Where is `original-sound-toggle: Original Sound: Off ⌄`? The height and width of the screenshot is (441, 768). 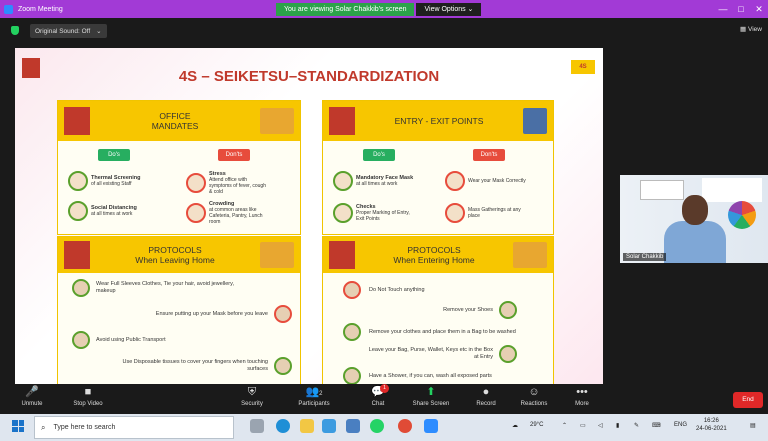 original-sound-toggle: Original Sound: Off ⌄ is located at coordinates (68, 31).